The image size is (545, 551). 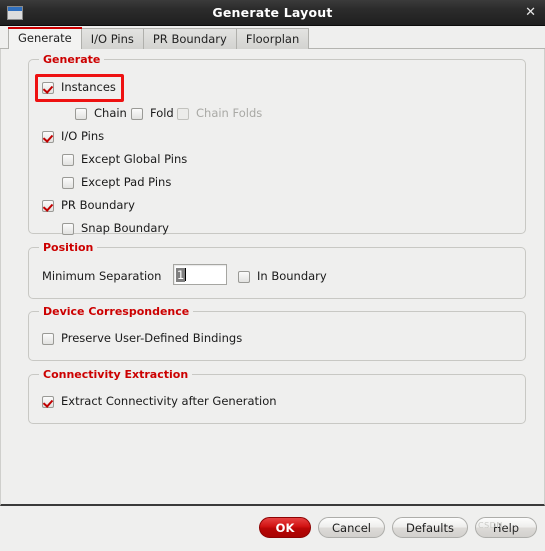 I want to click on checkbox-in-boundary: In Boundary, so click(x=282, y=276).